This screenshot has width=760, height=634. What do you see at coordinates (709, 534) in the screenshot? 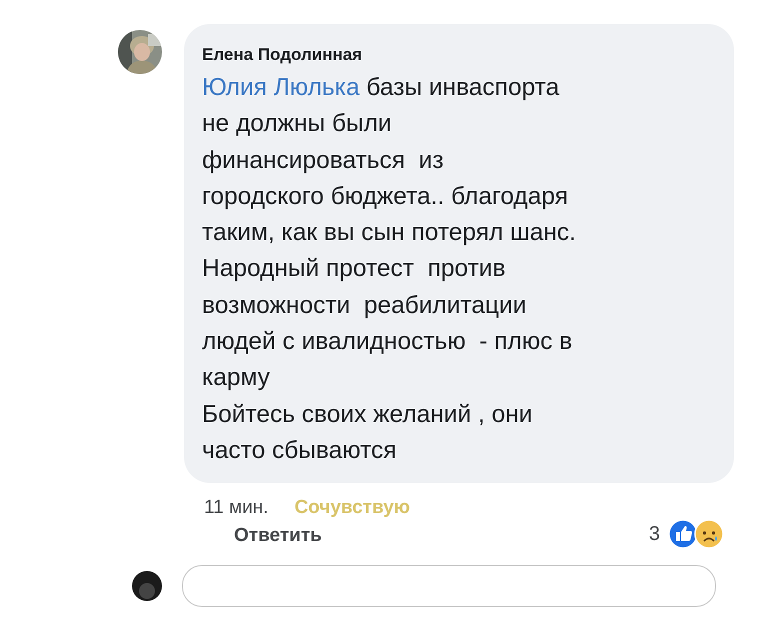
I see `sad-face-icon` at bounding box center [709, 534].